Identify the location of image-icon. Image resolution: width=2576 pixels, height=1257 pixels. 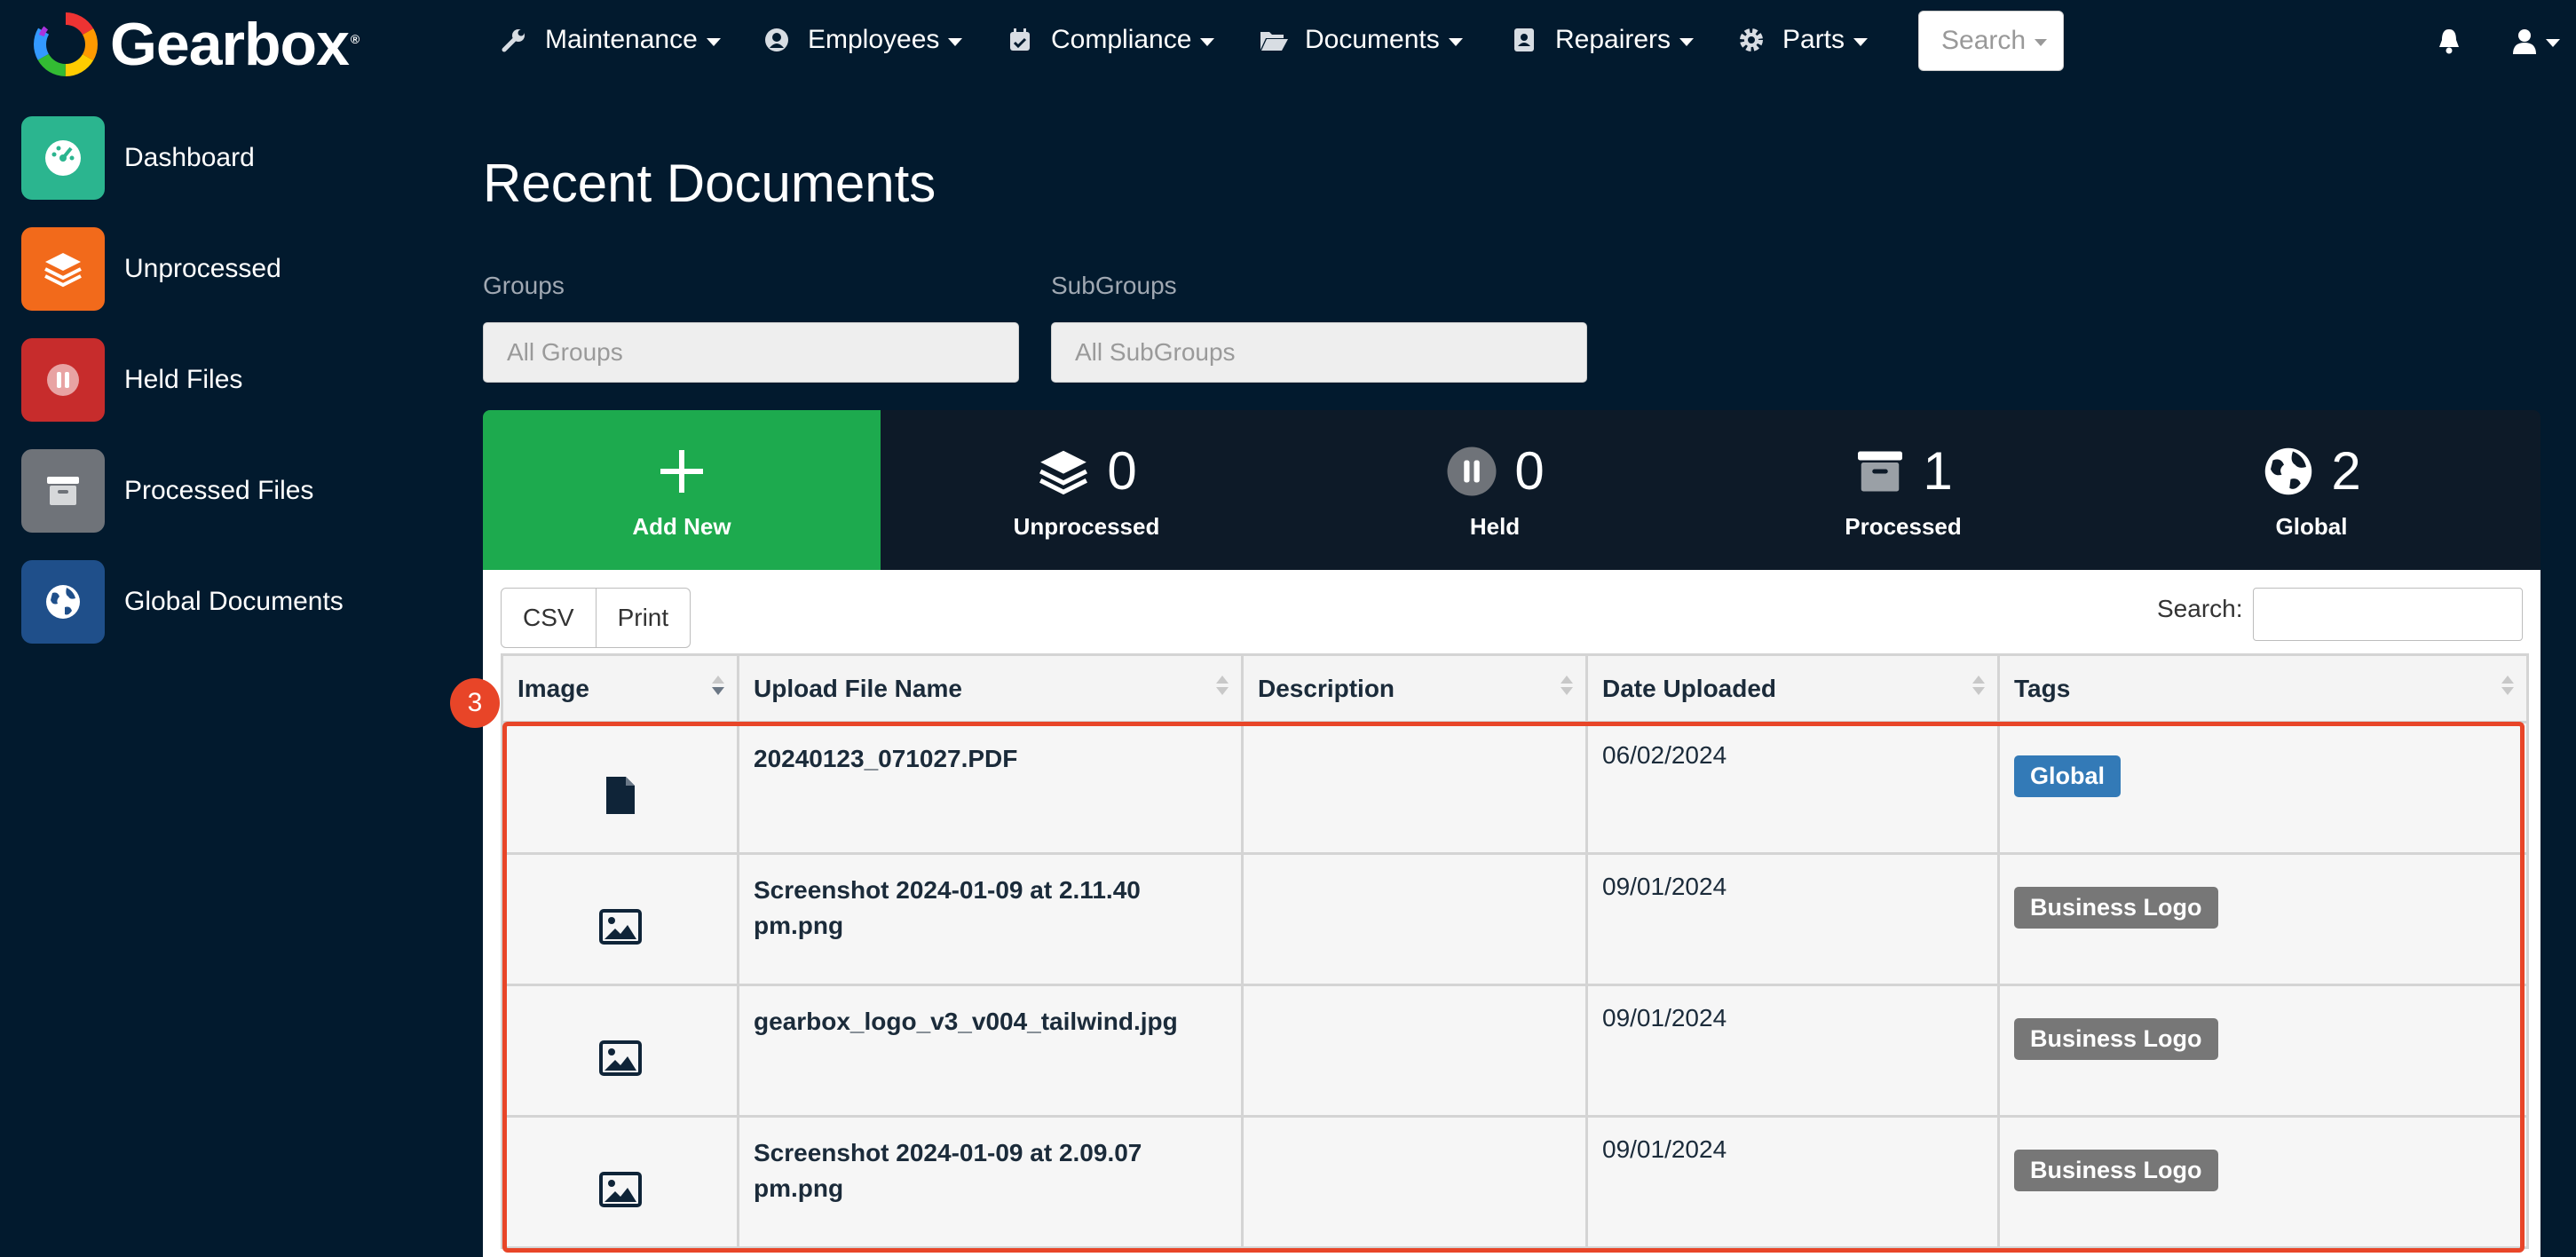
(620, 1189).